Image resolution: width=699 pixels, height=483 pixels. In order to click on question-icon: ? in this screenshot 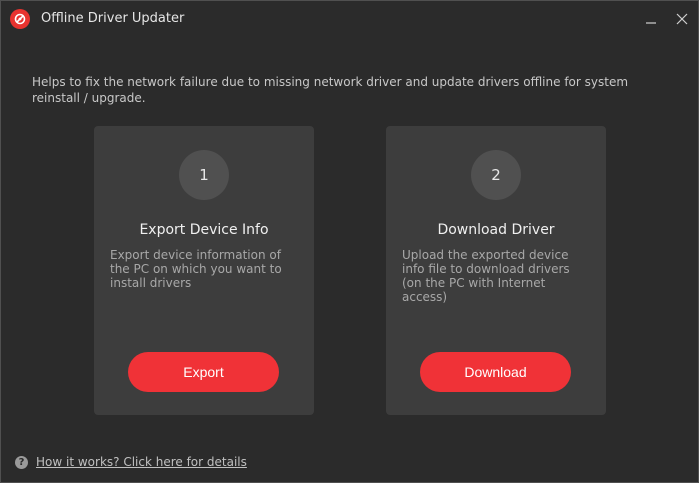, I will do `click(21, 462)`.